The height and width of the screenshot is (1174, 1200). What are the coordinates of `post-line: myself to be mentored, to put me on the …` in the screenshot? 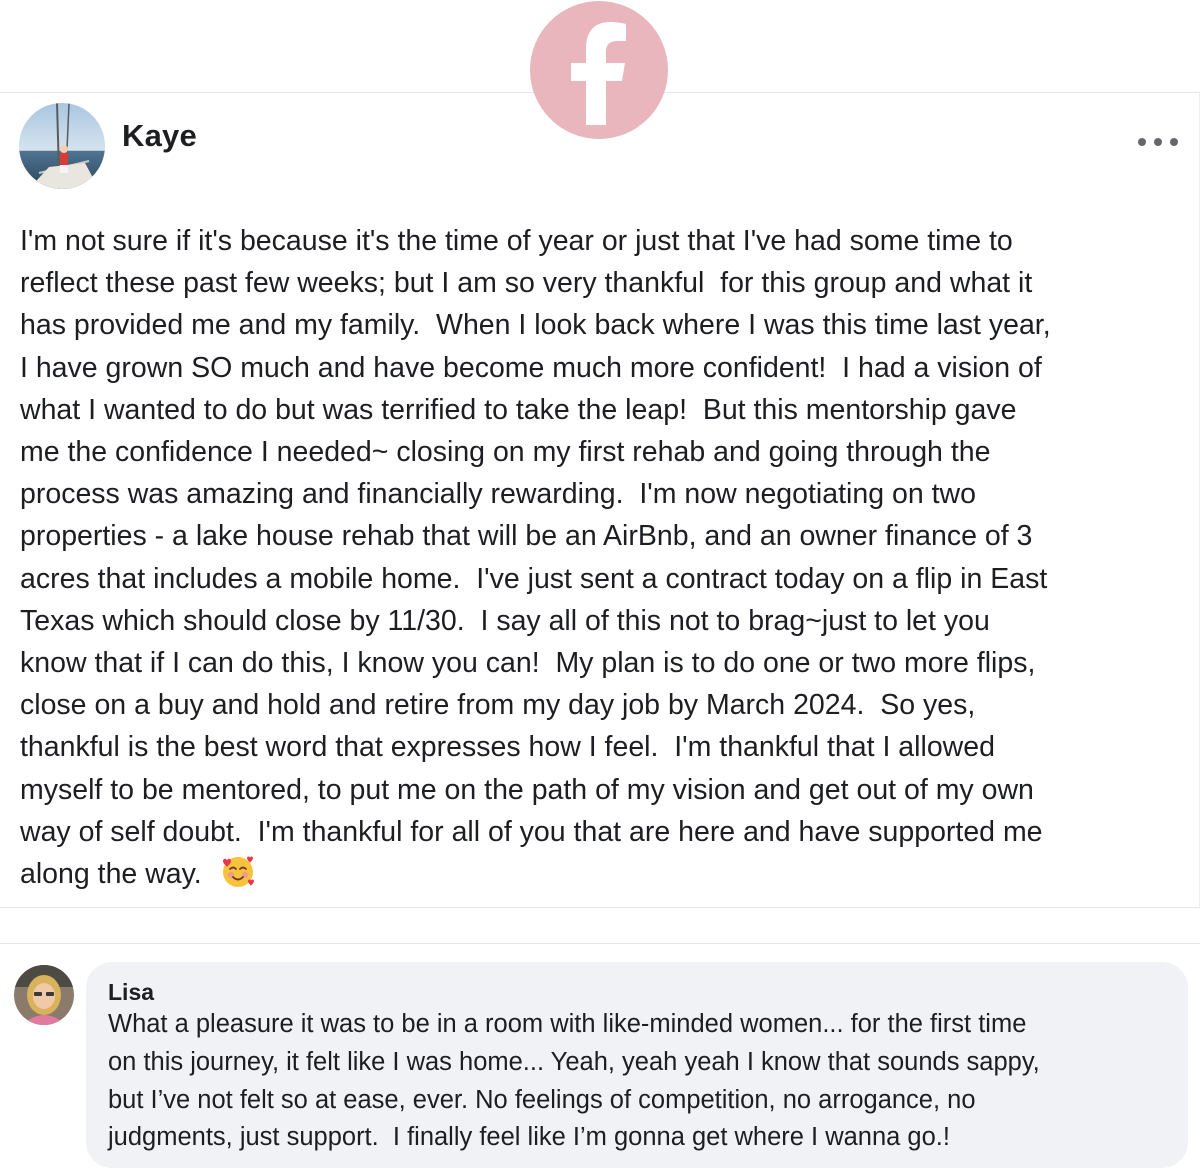 It's located at (527, 789).